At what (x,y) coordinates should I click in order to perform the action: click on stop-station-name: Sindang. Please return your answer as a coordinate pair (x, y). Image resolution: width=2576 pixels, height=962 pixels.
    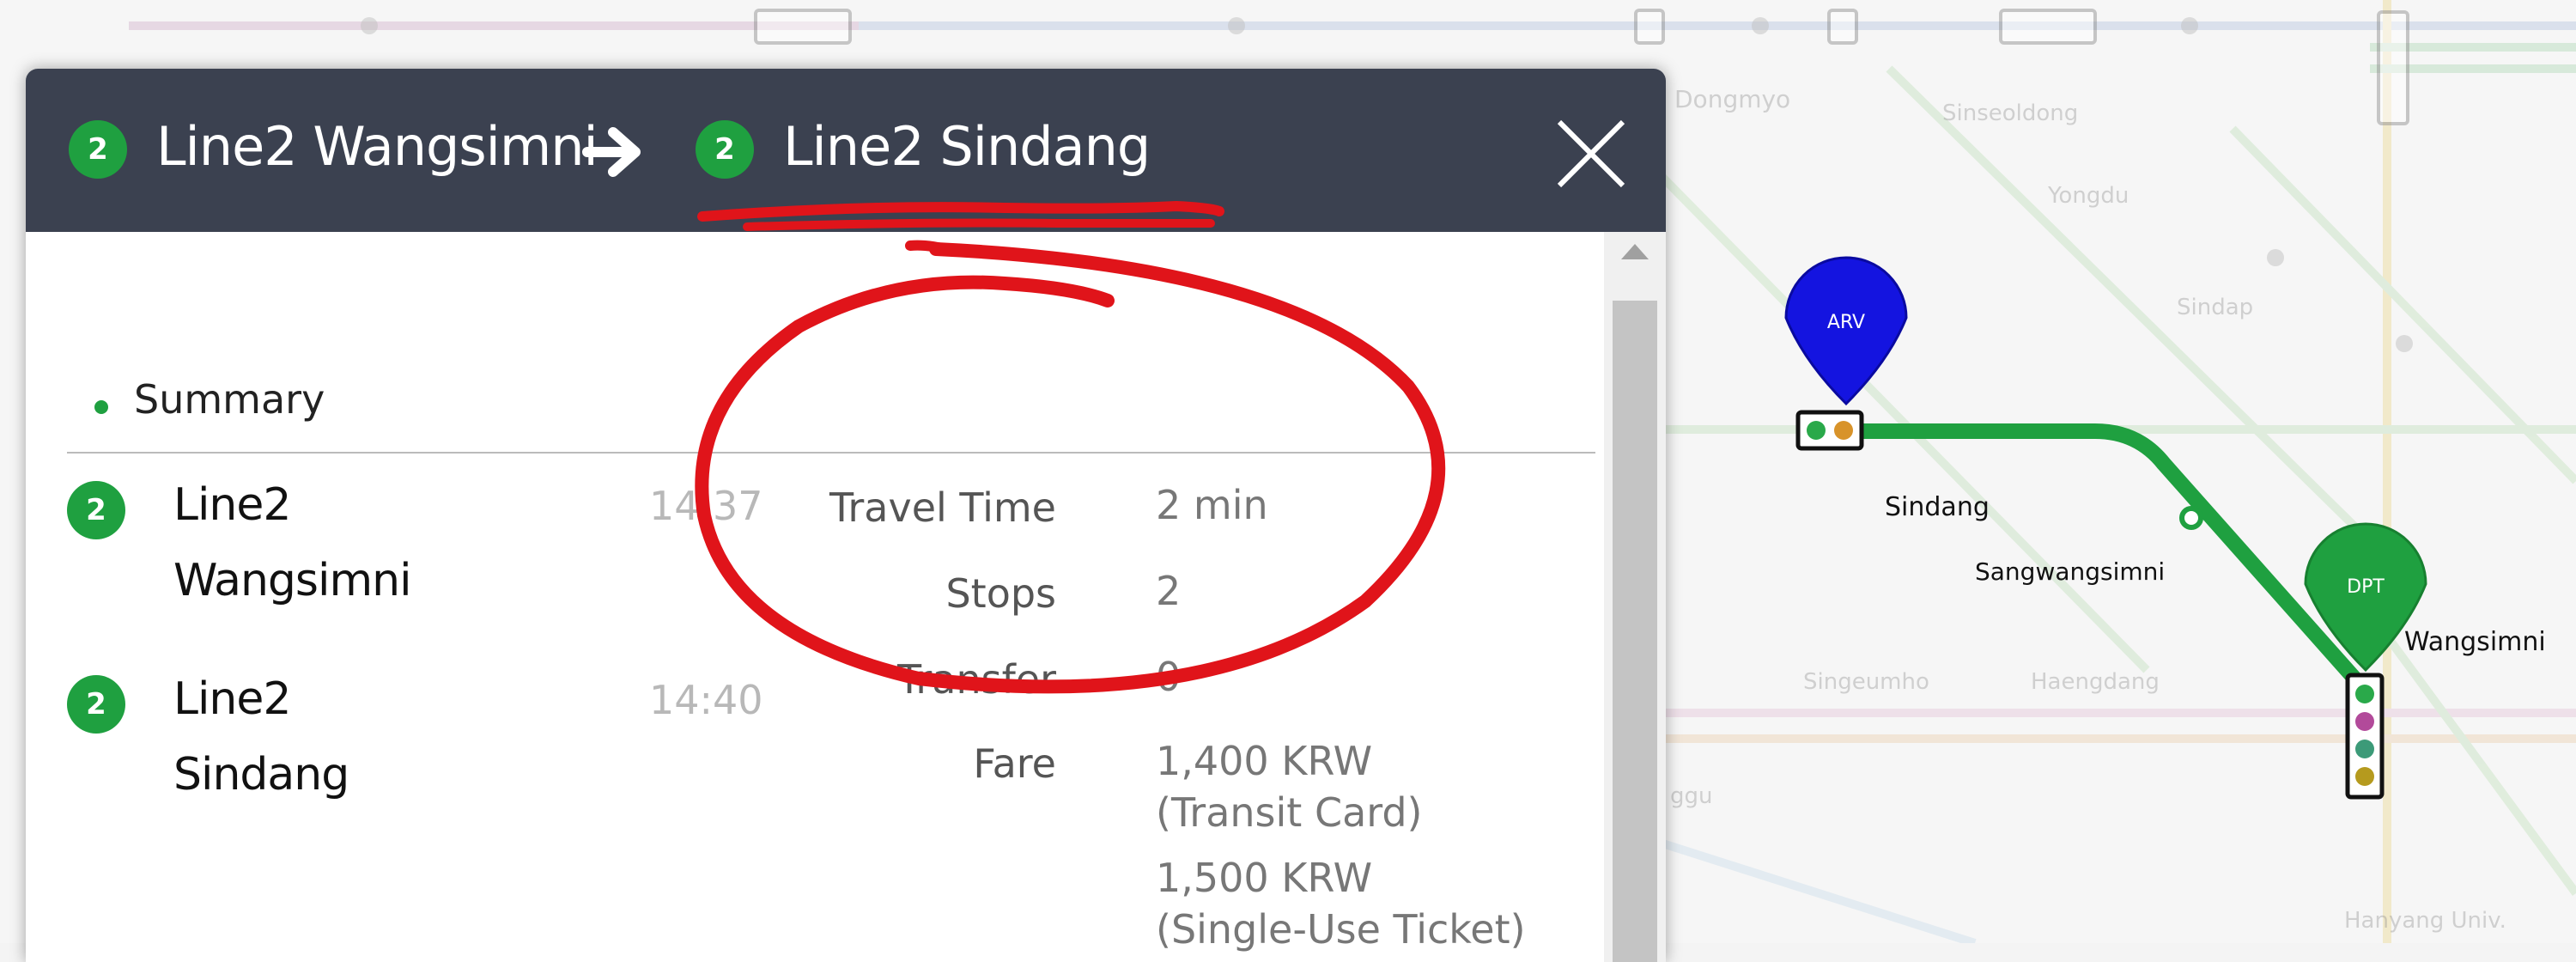
    Looking at the image, I should click on (261, 775).